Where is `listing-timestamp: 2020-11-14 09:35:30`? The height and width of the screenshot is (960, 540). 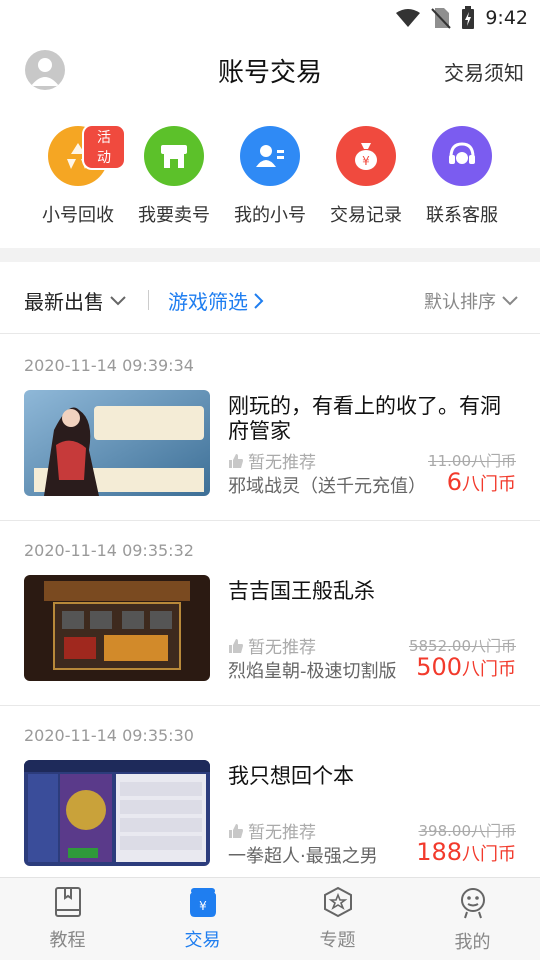
listing-timestamp: 2020-11-14 09:35:30 is located at coordinates (109, 735).